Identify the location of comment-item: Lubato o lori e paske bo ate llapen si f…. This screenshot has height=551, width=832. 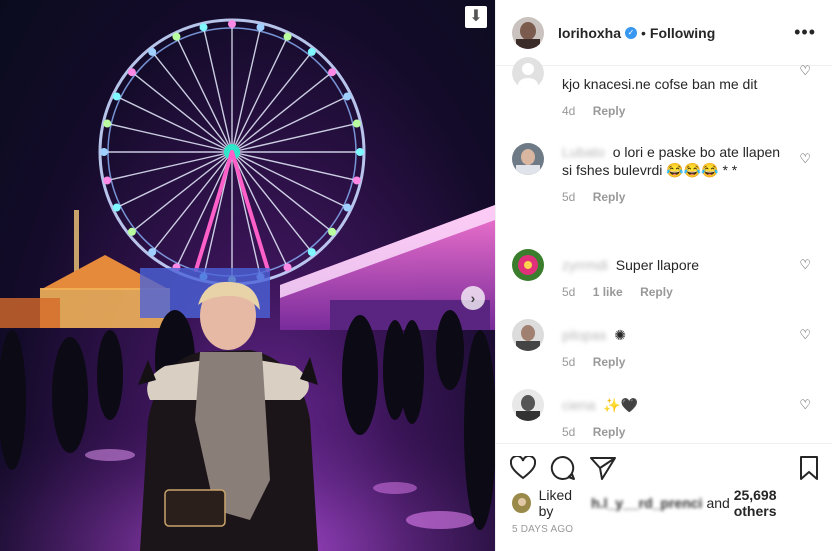
(664, 173).